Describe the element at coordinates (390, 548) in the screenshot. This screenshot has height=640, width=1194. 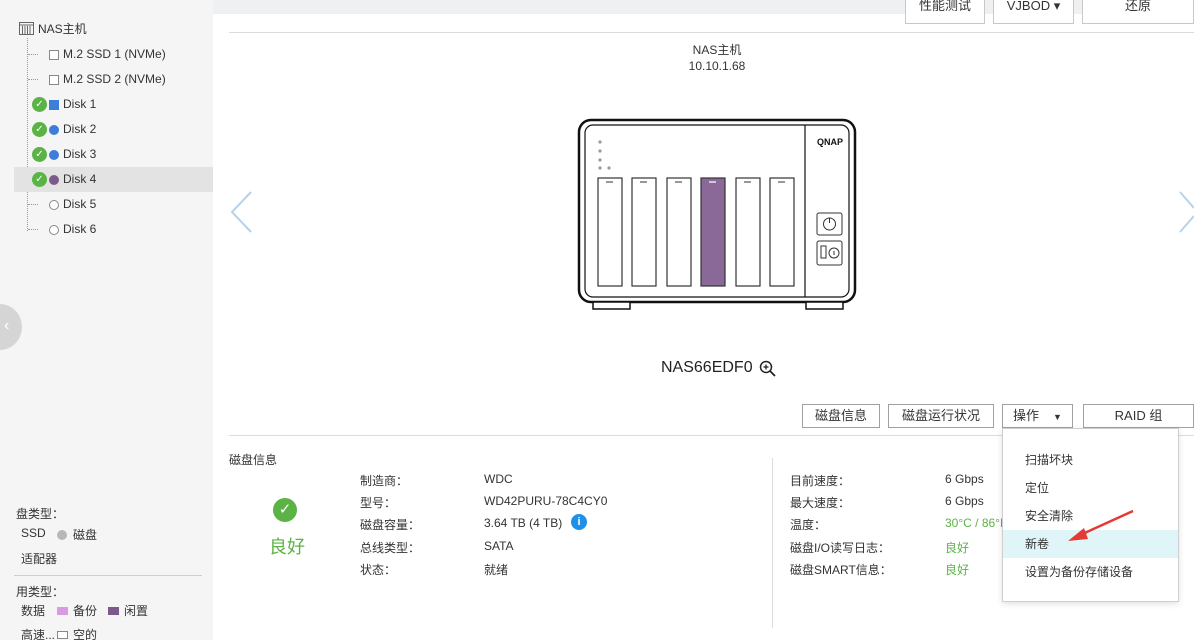
I see `info-key: 总线类型：` at that location.